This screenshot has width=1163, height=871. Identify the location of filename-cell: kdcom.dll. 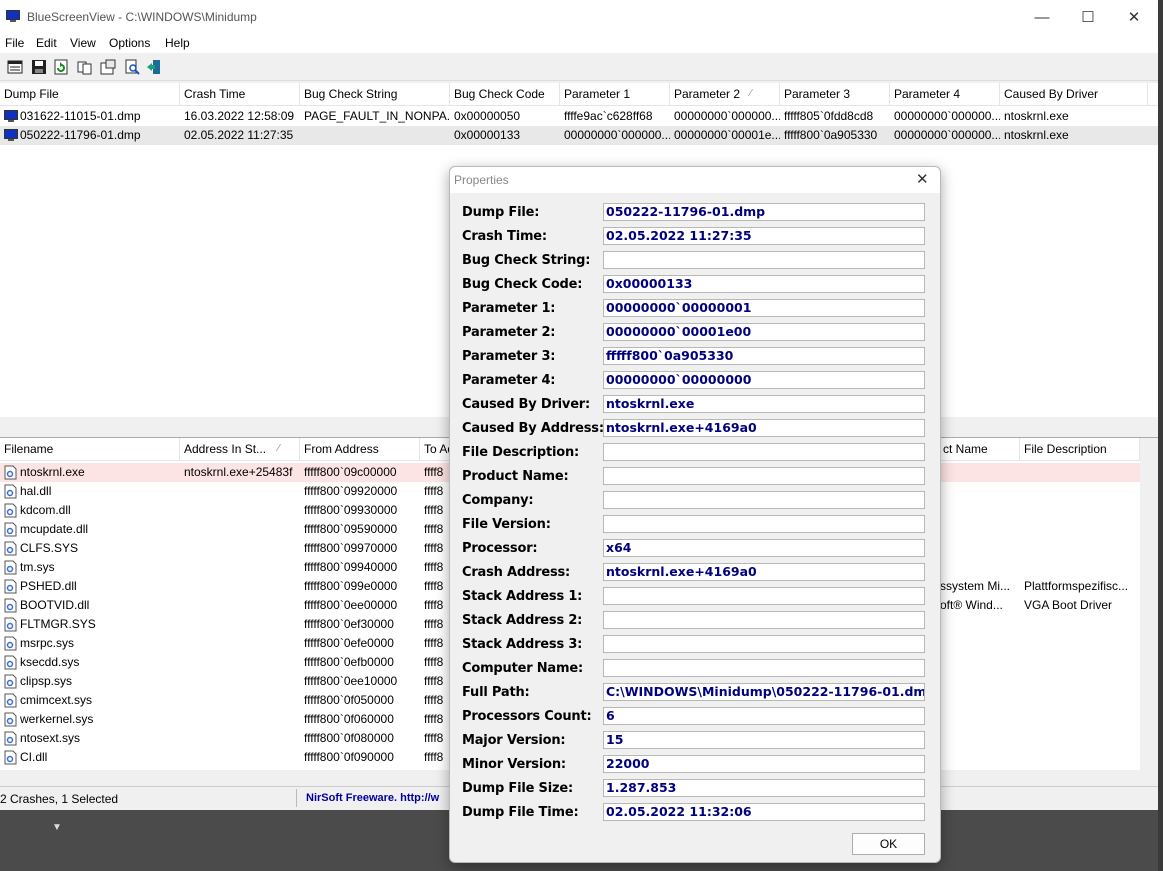
(45, 510).